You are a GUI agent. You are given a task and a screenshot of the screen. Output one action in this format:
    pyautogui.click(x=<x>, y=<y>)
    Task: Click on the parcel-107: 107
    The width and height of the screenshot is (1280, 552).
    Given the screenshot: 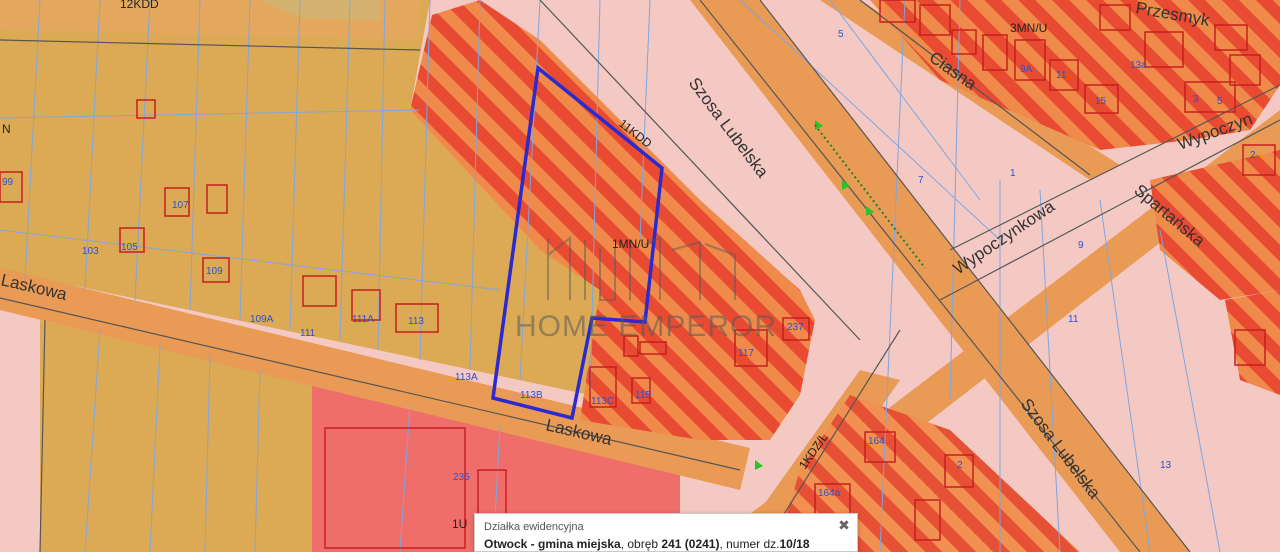 What is the action you would take?
    pyautogui.click(x=180, y=205)
    